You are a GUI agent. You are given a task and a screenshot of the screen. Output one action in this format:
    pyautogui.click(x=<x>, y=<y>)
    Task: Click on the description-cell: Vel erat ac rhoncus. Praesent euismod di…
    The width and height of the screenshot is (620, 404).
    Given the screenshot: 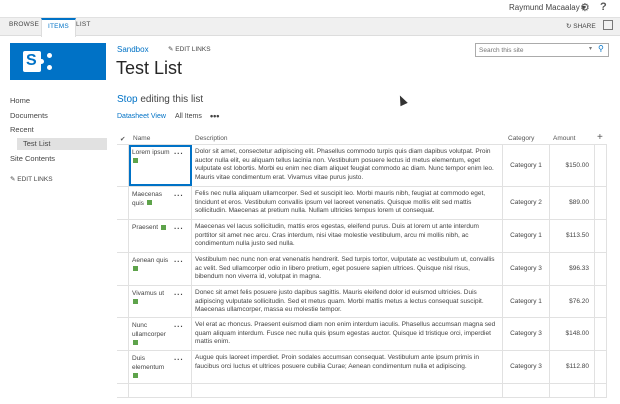 What is the action you would take?
    pyautogui.click(x=347, y=334)
    